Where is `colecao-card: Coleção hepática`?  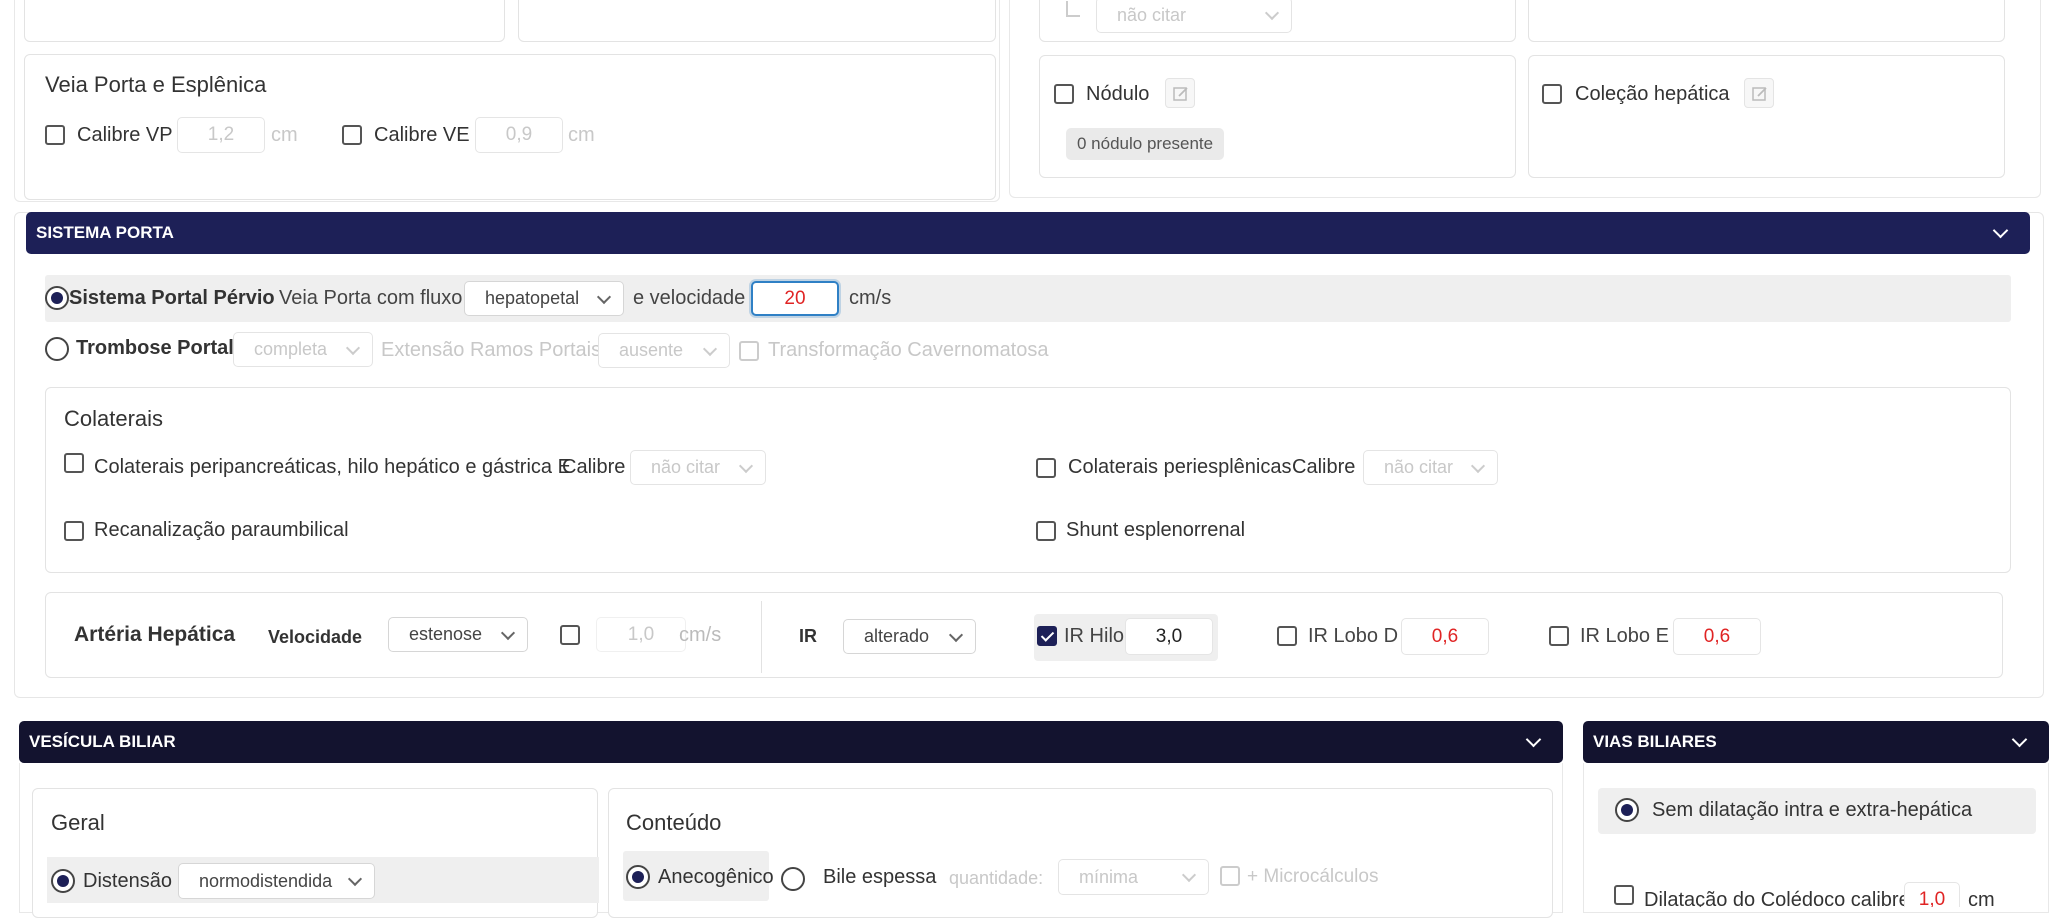 colecao-card: Coleção hepática is located at coordinates (1766, 116).